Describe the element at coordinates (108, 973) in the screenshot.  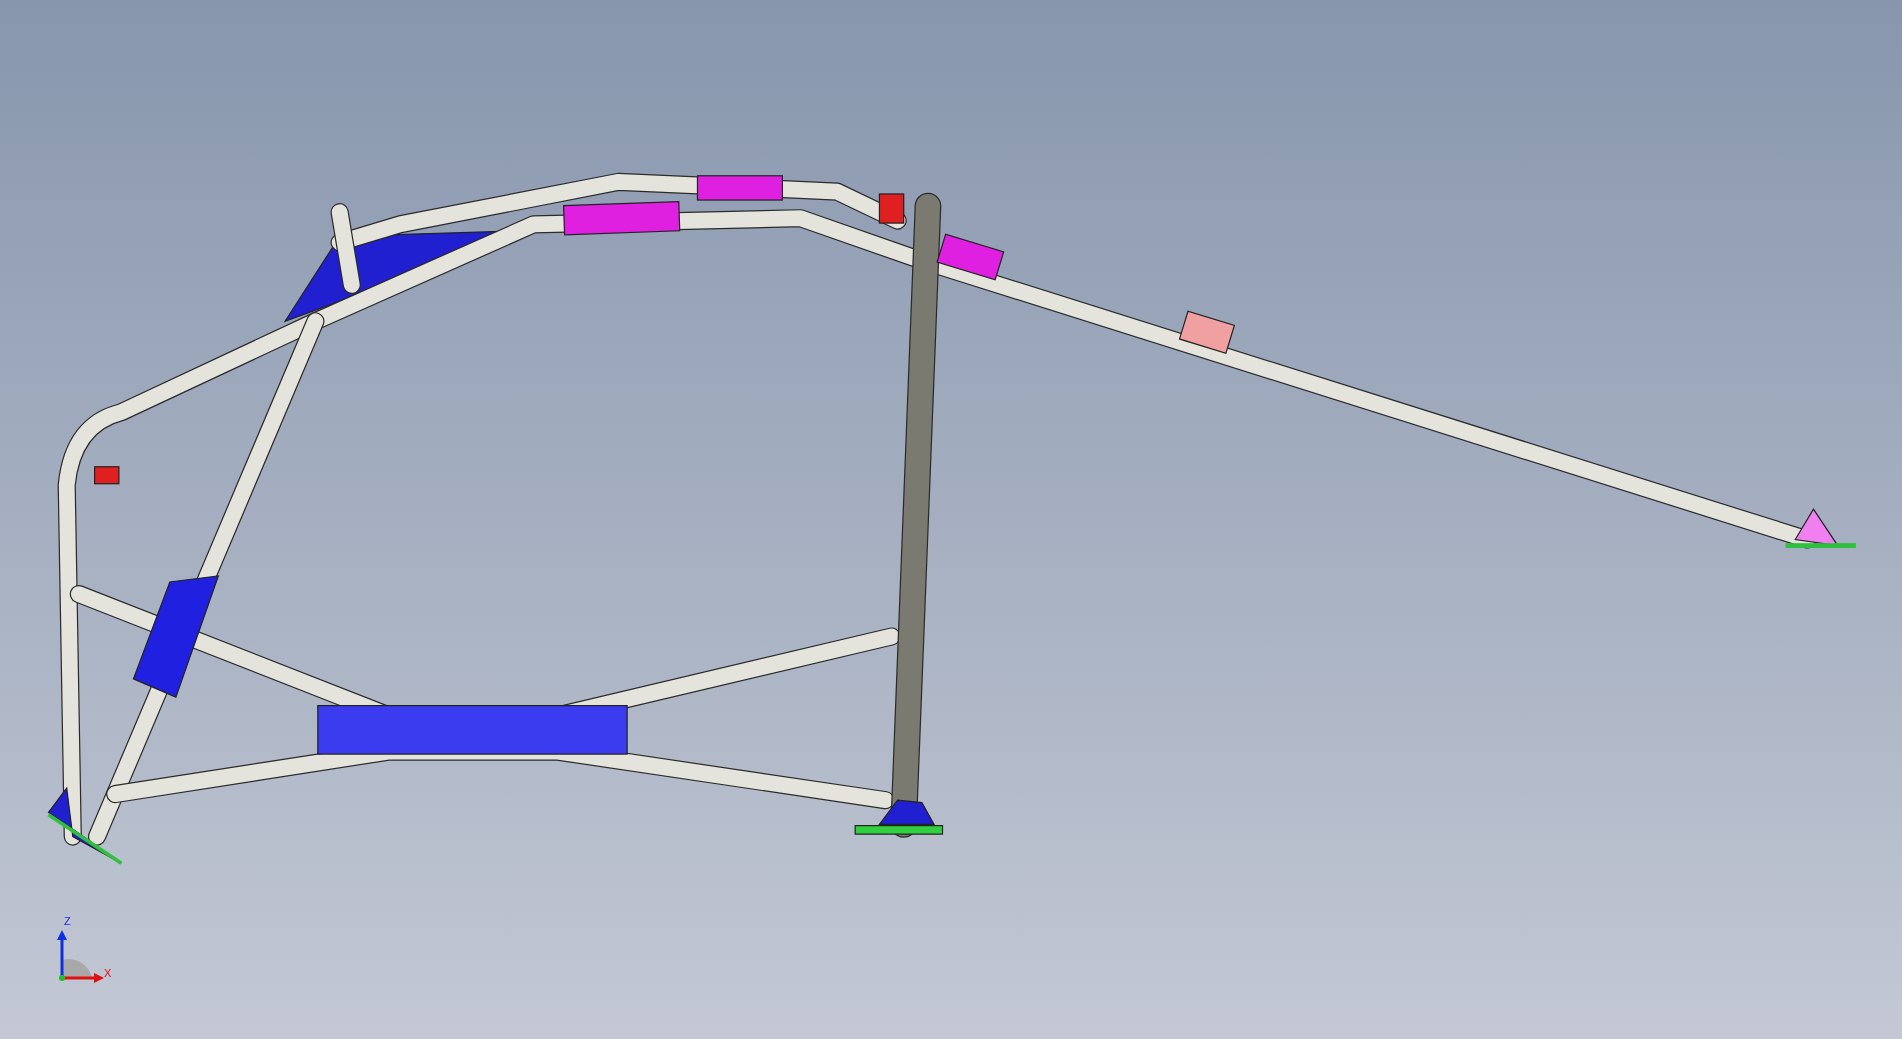
I see `x-axis-label: X` at that location.